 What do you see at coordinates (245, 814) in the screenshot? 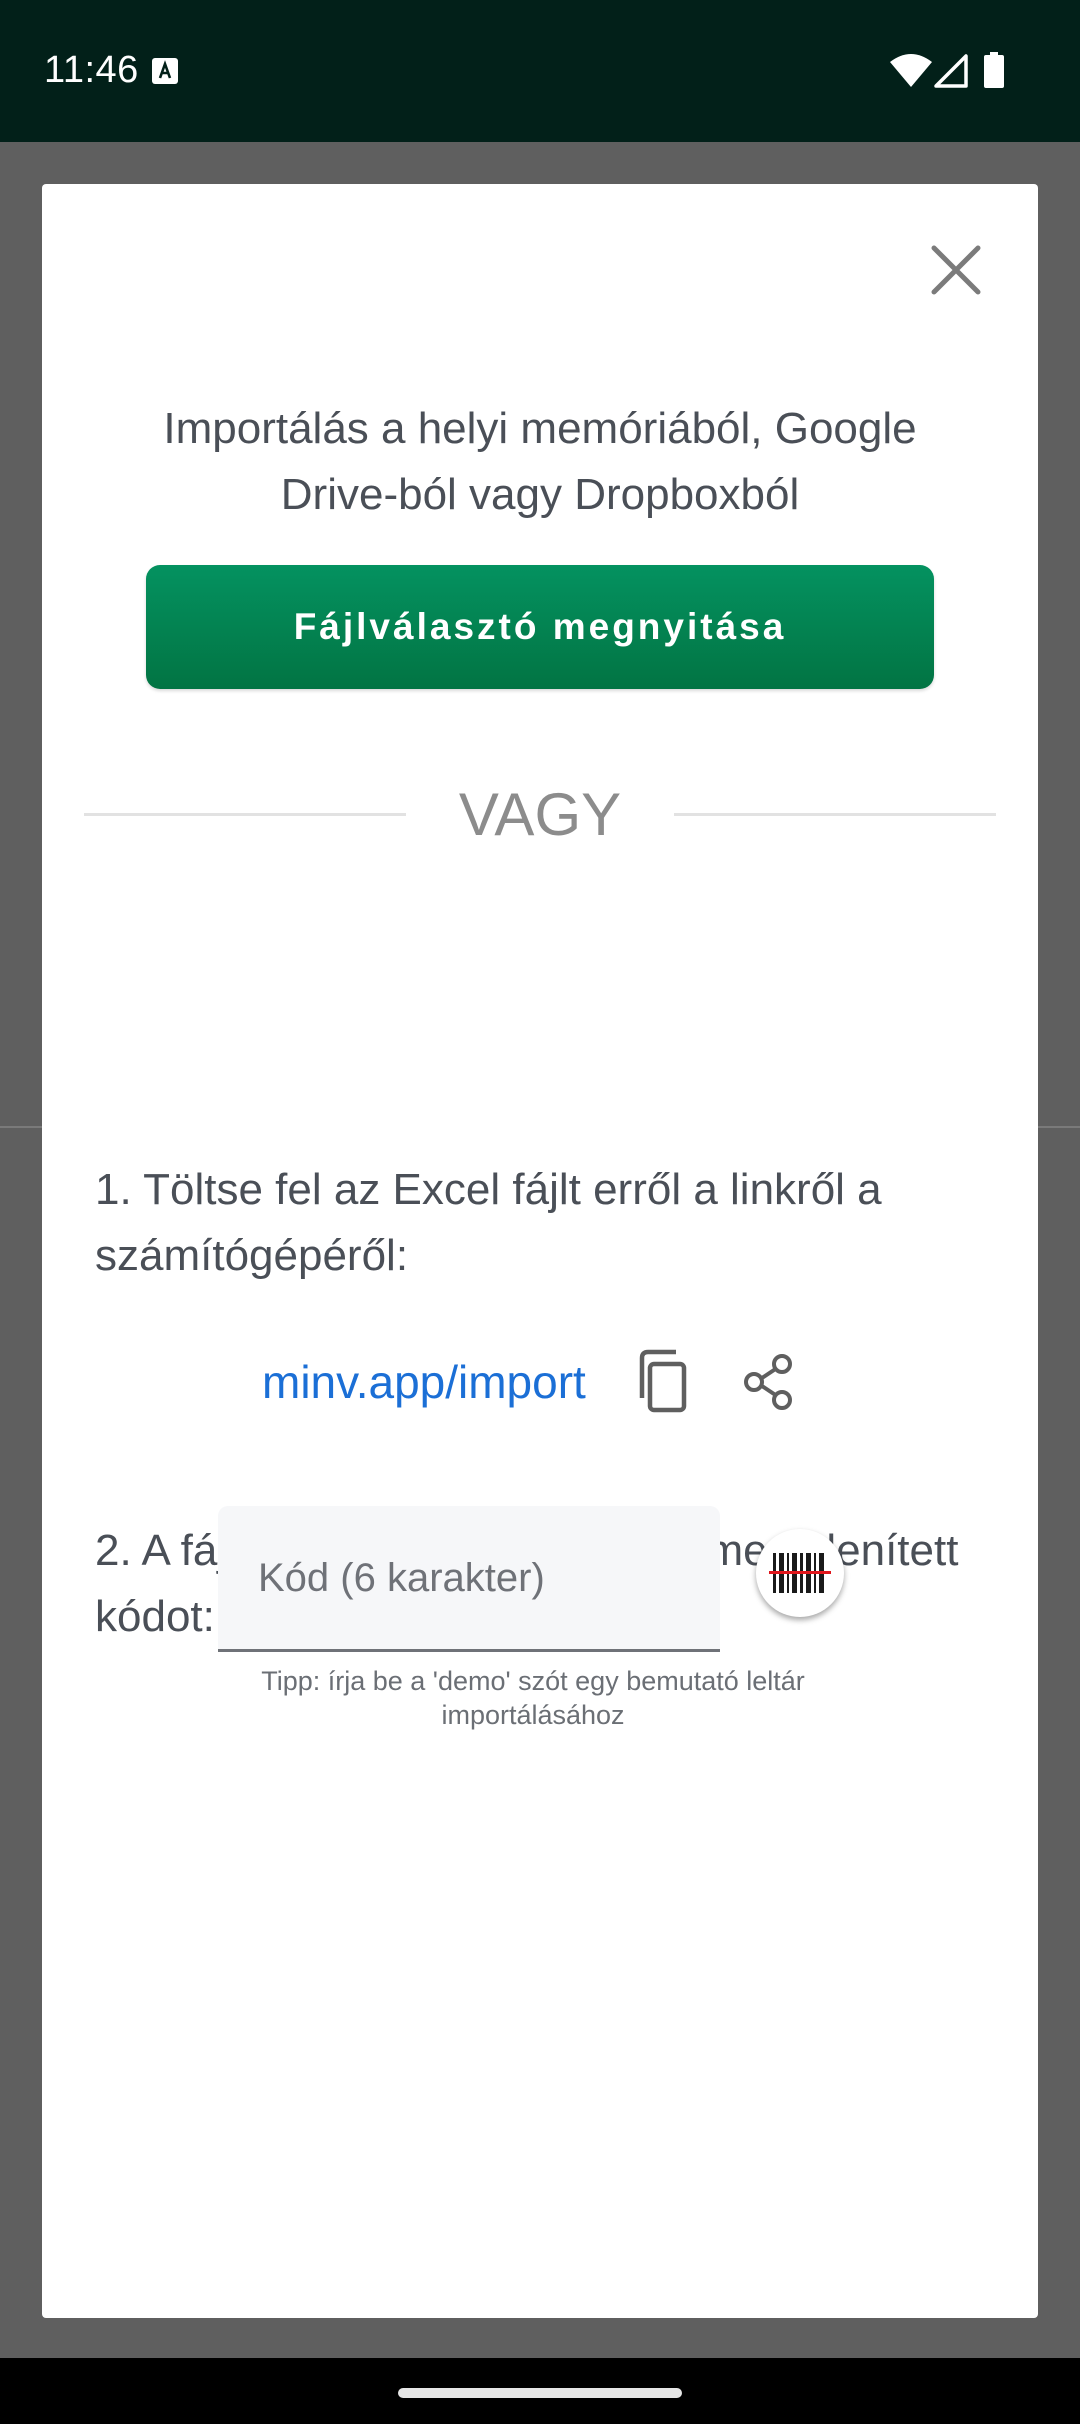
I see `divider-left` at bounding box center [245, 814].